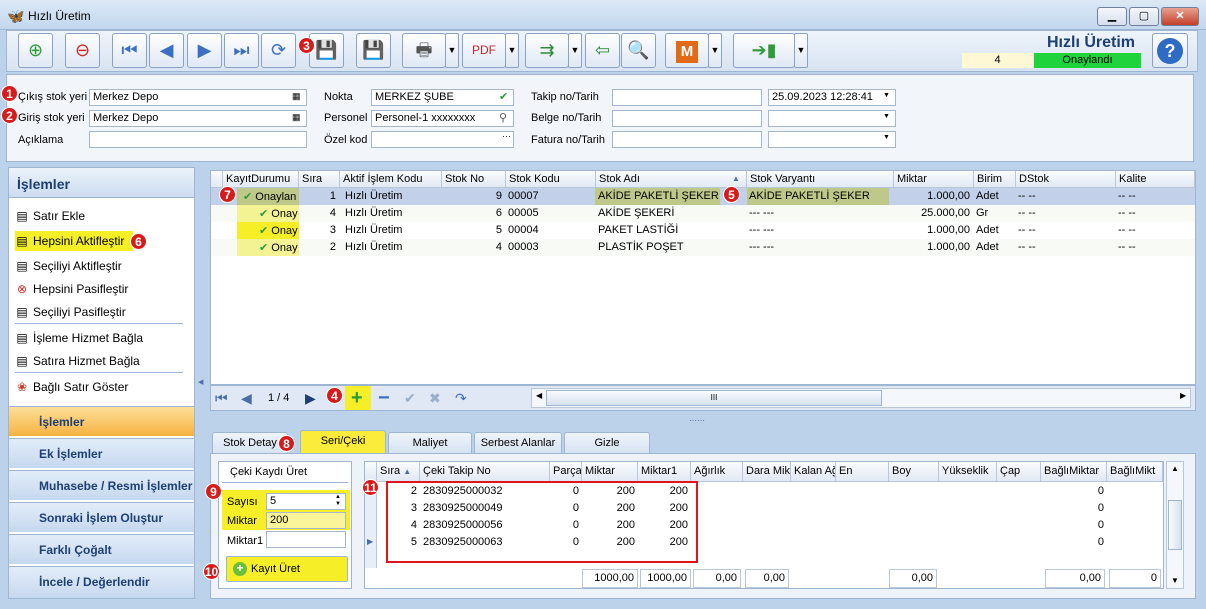 This screenshot has width=1206, height=609. What do you see at coordinates (832, 97) in the screenshot?
I see `takip-date-input: 25.09.2023 12:28:41` at bounding box center [832, 97].